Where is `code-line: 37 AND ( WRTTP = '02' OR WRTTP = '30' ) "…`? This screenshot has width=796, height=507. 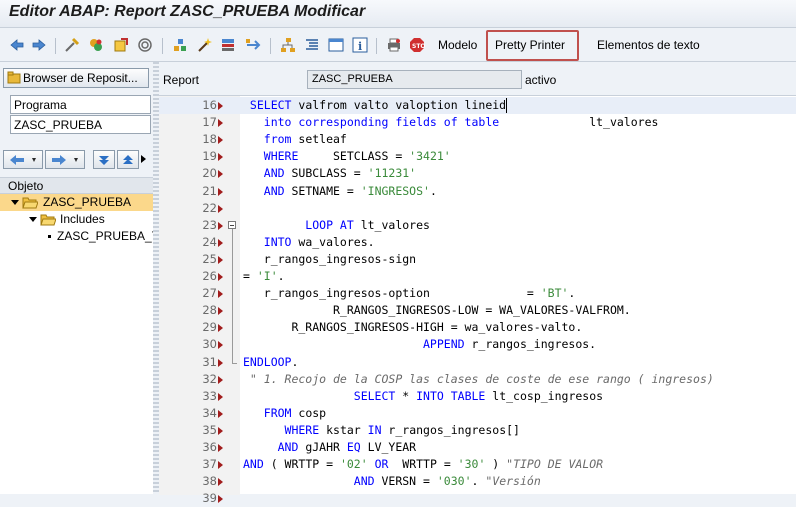 code-line: 37 AND ( WRTTP = '02' OR WRTTP = '30' ) "… is located at coordinates (477, 464).